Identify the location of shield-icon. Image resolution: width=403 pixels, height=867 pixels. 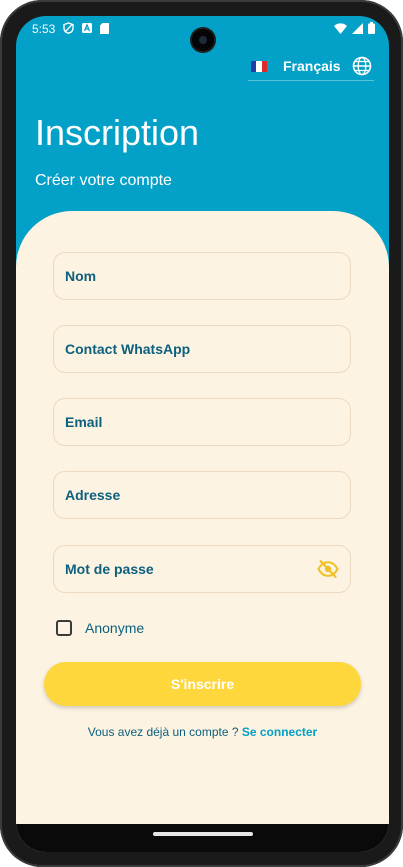
(68, 28).